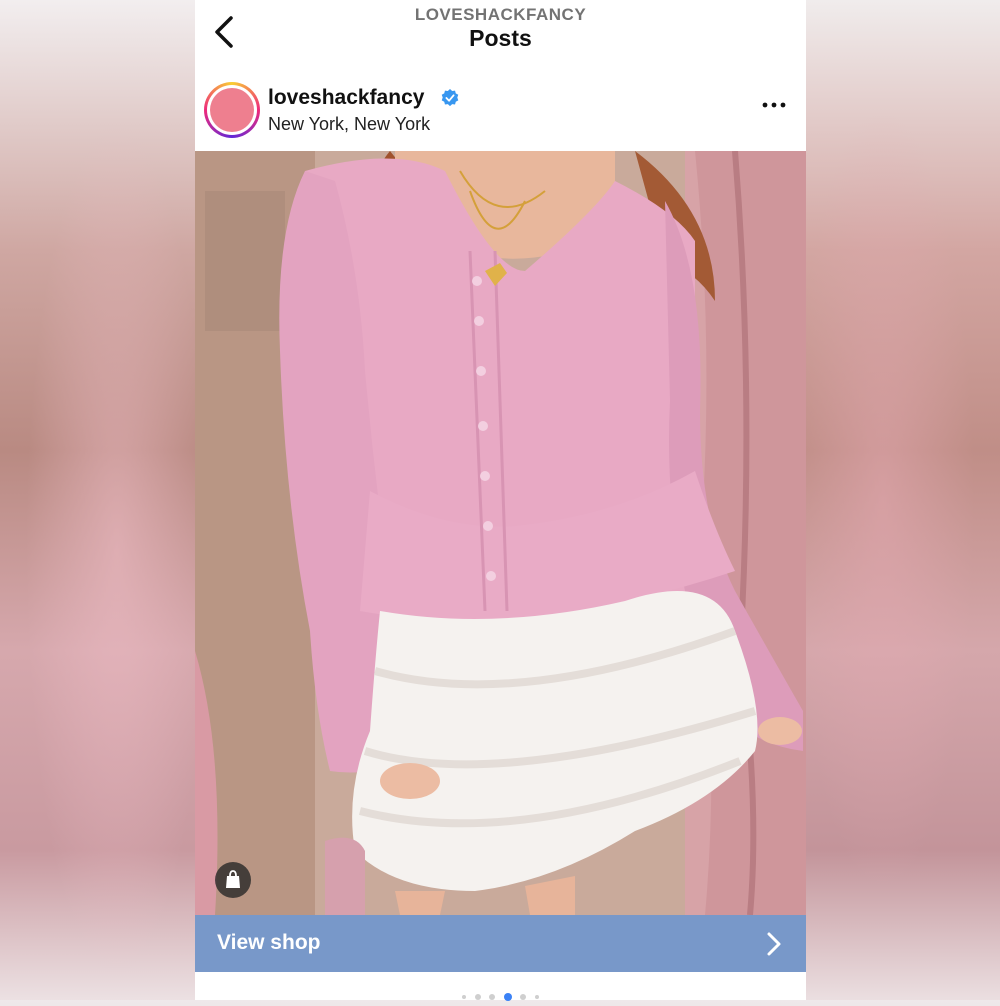  Describe the element at coordinates (450, 98) in the screenshot. I see `verified-badge-icon` at that location.